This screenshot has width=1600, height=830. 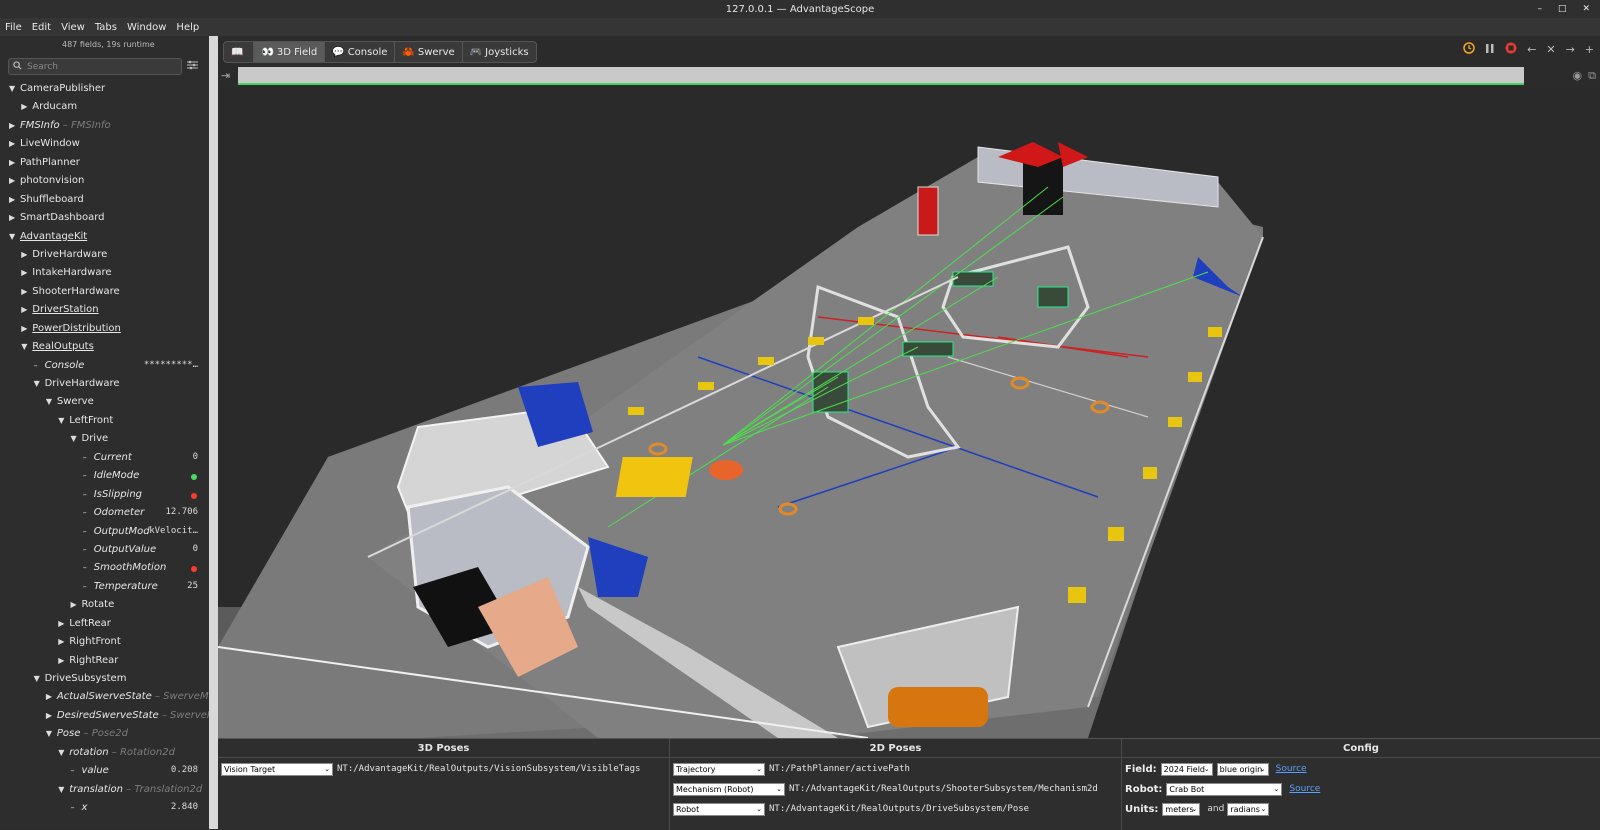 What do you see at coordinates (104, 292) in the screenshot?
I see `tree-row: ▶ ShooterHardware` at bounding box center [104, 292].